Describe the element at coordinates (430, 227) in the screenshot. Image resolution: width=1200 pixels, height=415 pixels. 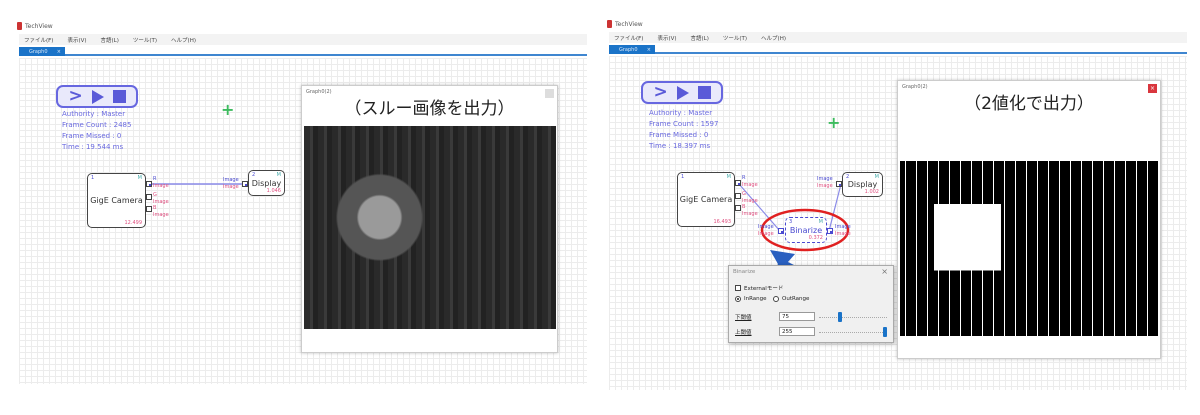
I see `camera-image-grayscale` at that location.